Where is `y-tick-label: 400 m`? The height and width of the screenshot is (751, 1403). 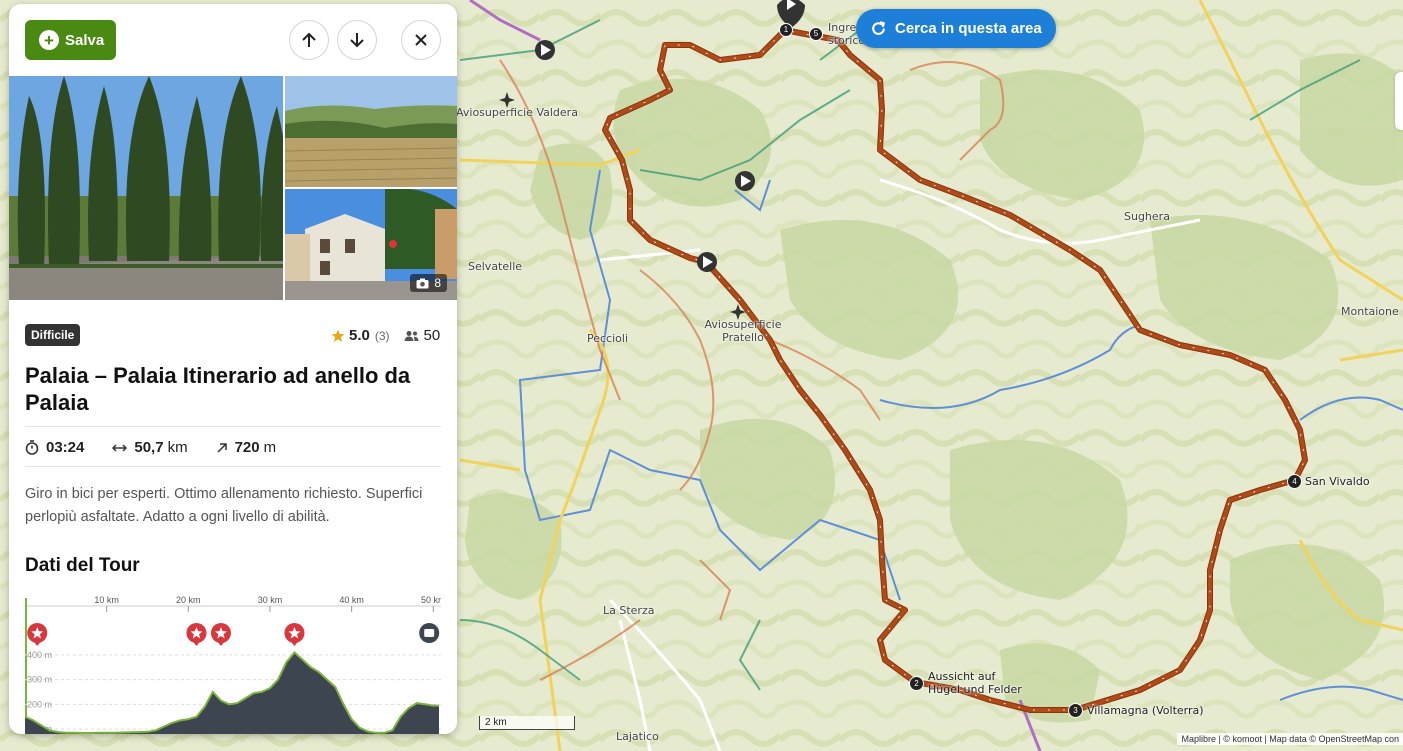 y-tick-label: 400 m is located at coordinates (39, 655).